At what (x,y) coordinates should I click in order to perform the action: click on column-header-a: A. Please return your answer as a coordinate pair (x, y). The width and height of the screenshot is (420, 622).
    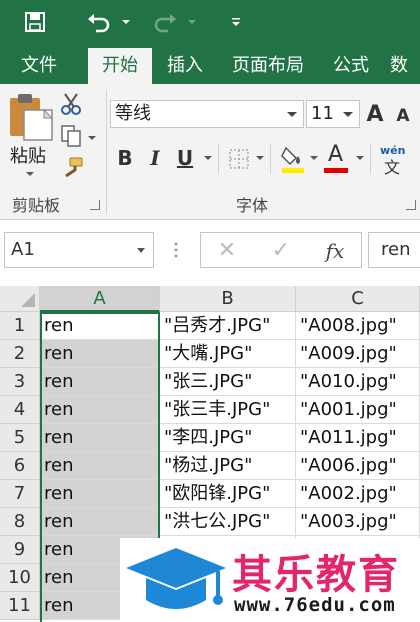
    Looking at the image, I should click on (100, 299).